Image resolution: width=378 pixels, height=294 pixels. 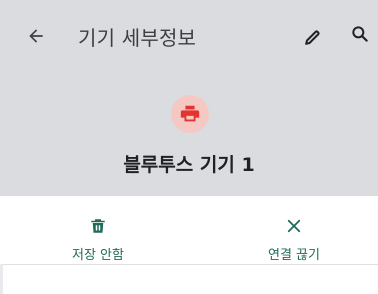 I want to click on disconnect-button: 연결 끊기, so click(x=294, y=230).